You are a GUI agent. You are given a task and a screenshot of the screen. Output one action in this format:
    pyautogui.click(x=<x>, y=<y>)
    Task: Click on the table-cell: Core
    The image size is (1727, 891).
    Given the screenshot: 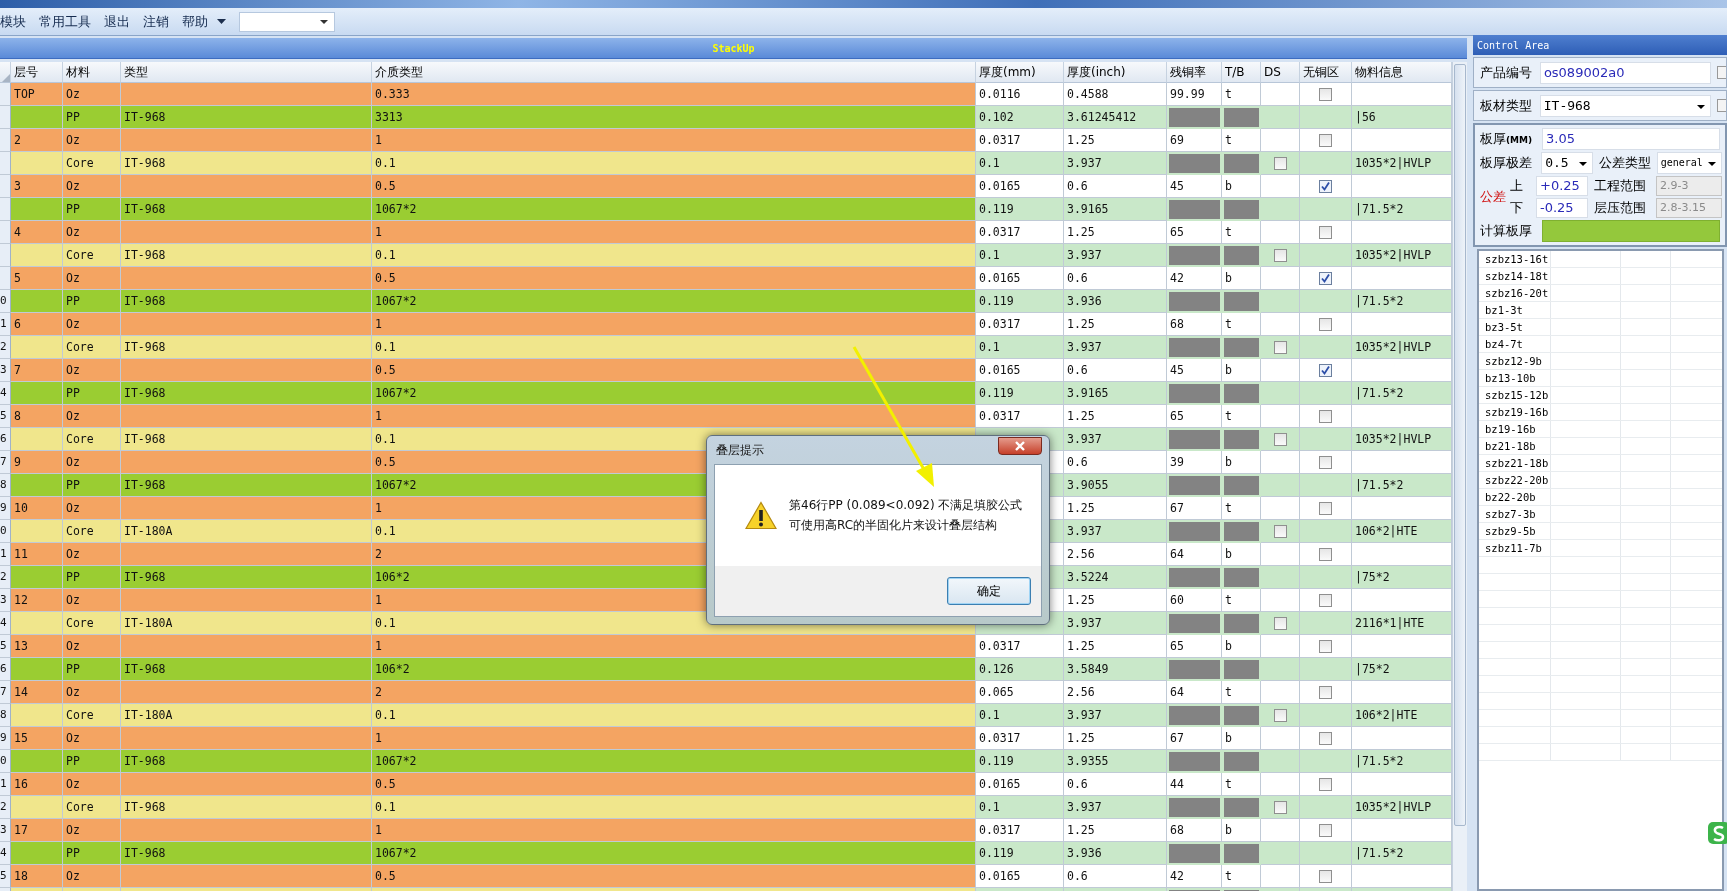 What is the action you would take?
    pyautogui.click(x=92, y=163)
    